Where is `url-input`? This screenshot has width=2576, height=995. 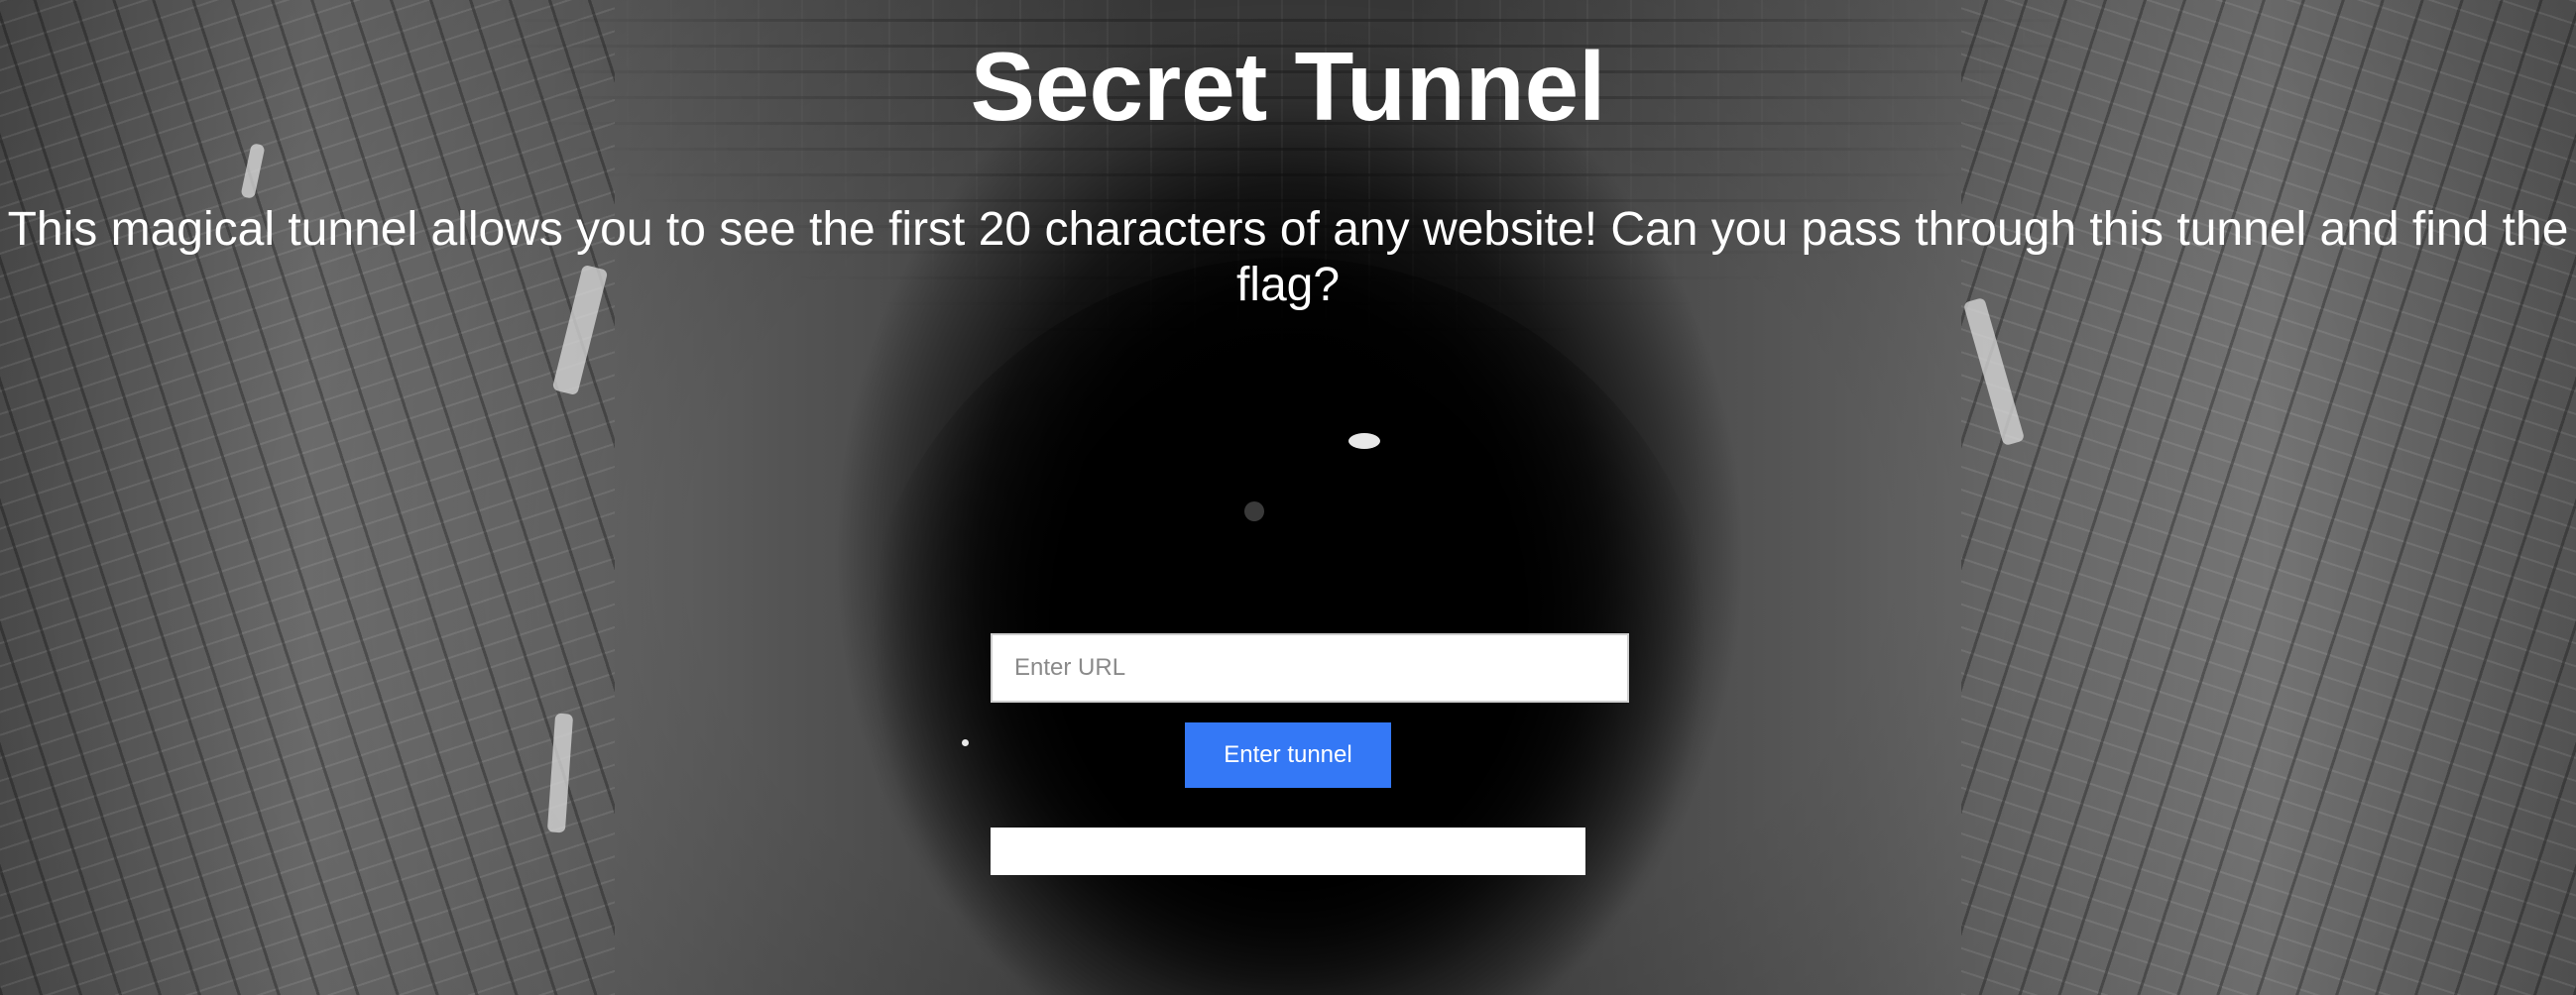
url-input is located at coordinates (1310, 668).